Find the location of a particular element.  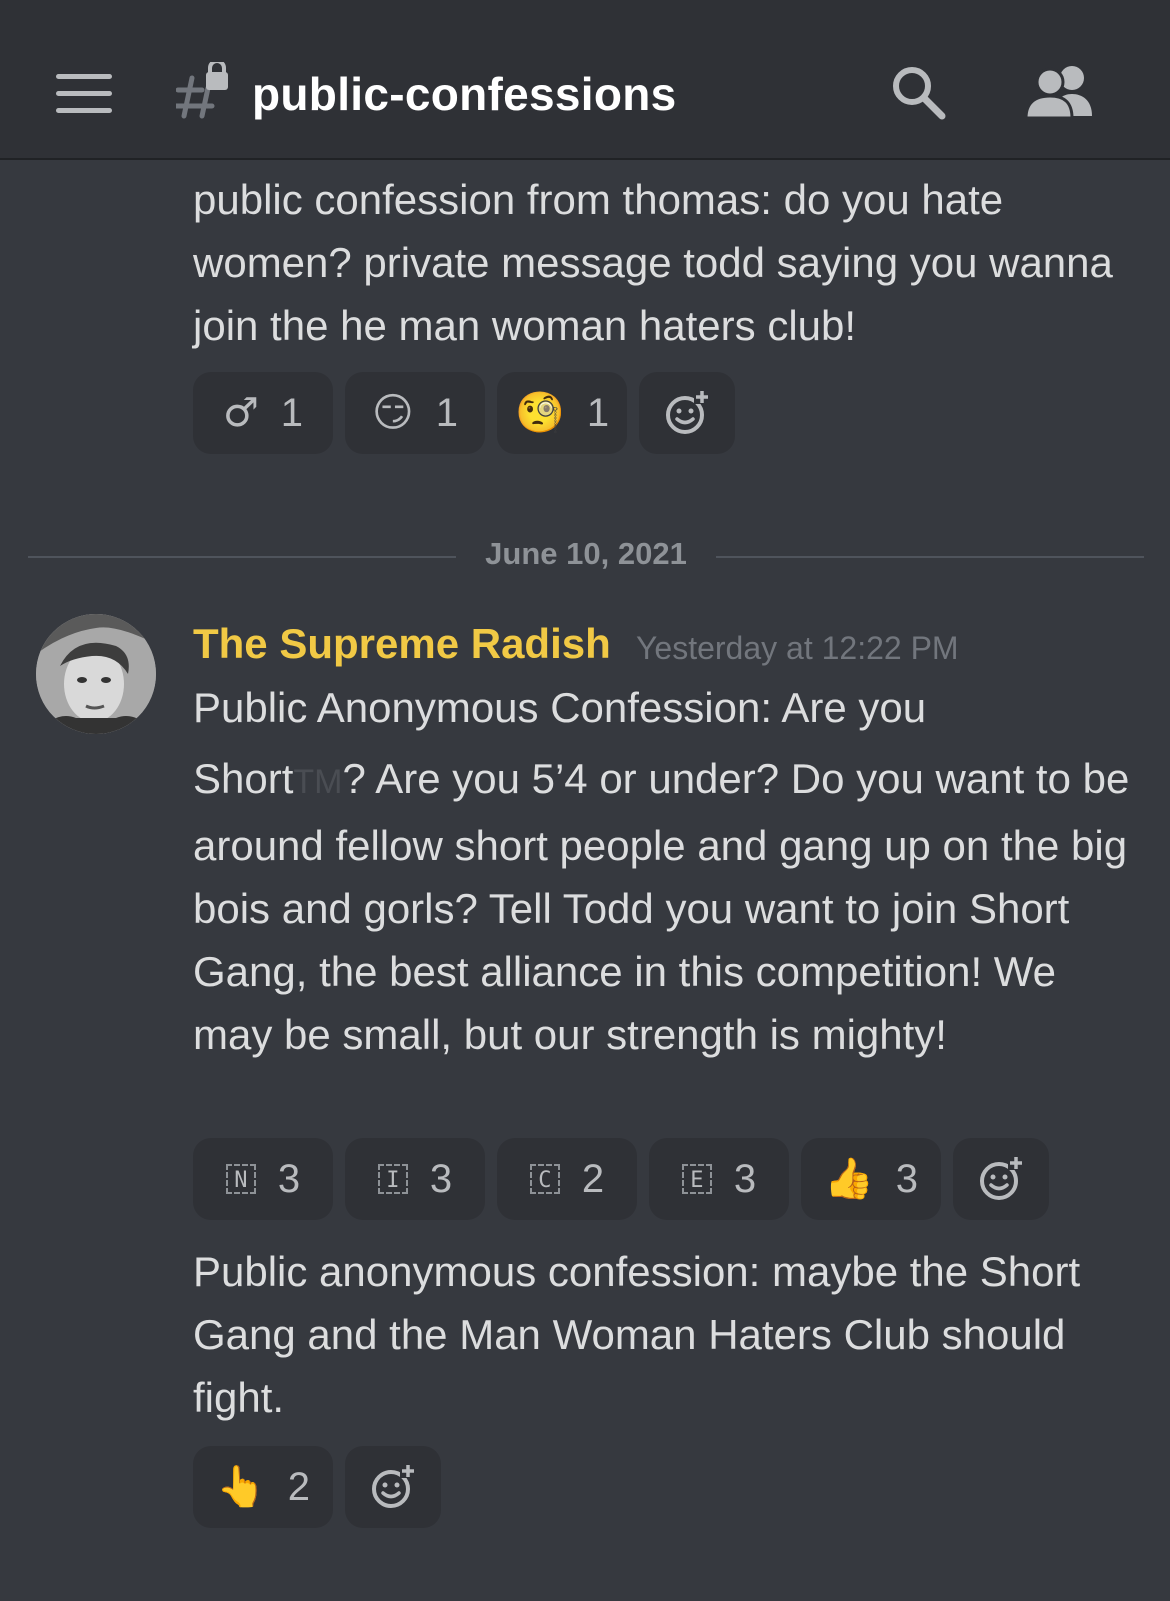

message-text-line: Public Anonymous Confession: Are you is located at coordinates (560, 707).